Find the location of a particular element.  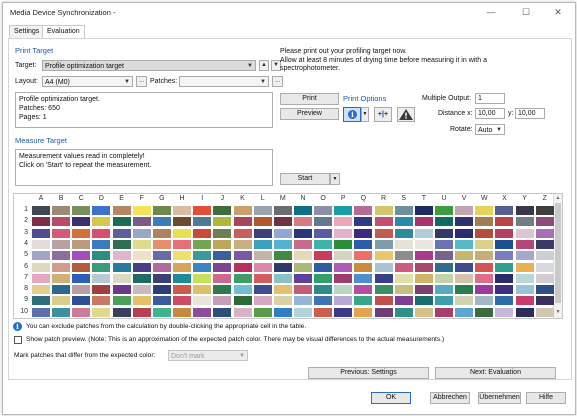

vertical-scrollbar: ▲ ▼ is located at coordinates (557, 256).